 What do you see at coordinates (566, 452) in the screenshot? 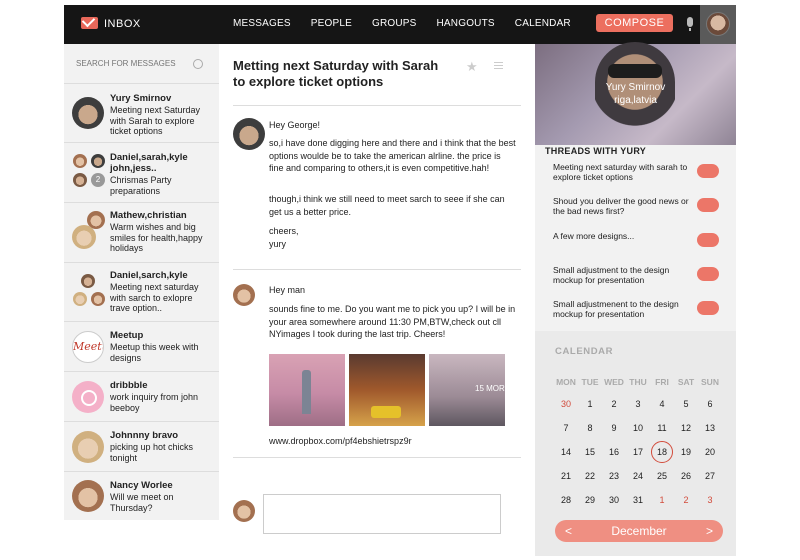
I see `calendar-day: 14` at bounding box center [566, 452].